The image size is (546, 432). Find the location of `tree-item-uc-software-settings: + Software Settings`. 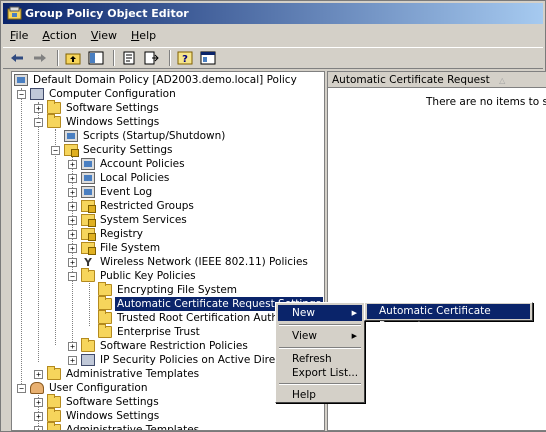

tree-item-uc-software-settings: + Software Settings is located at coordinates (97, 401).